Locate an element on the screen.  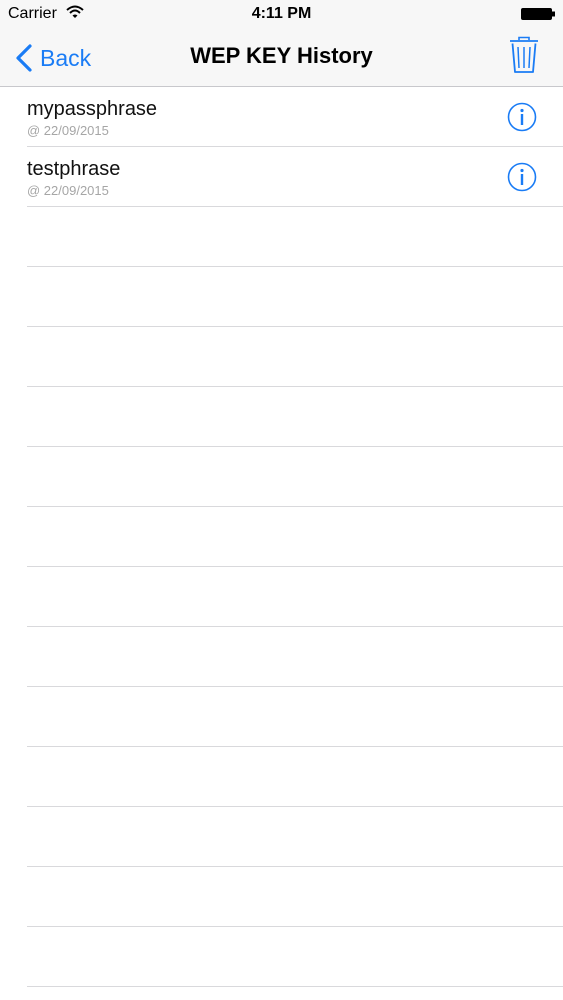
navigation-bar: Back WEP KEY History is located at coordinates (281, 57).